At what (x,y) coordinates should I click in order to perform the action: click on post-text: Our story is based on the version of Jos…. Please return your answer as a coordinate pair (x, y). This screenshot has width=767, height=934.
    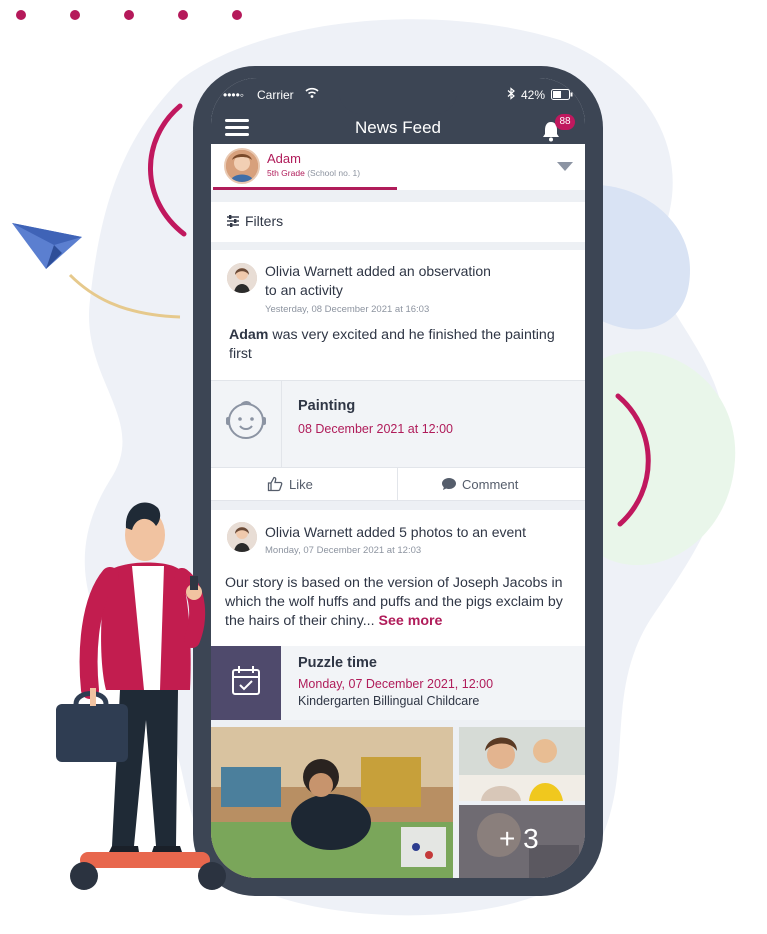
    Looking at the image, I should click on (401, 602).